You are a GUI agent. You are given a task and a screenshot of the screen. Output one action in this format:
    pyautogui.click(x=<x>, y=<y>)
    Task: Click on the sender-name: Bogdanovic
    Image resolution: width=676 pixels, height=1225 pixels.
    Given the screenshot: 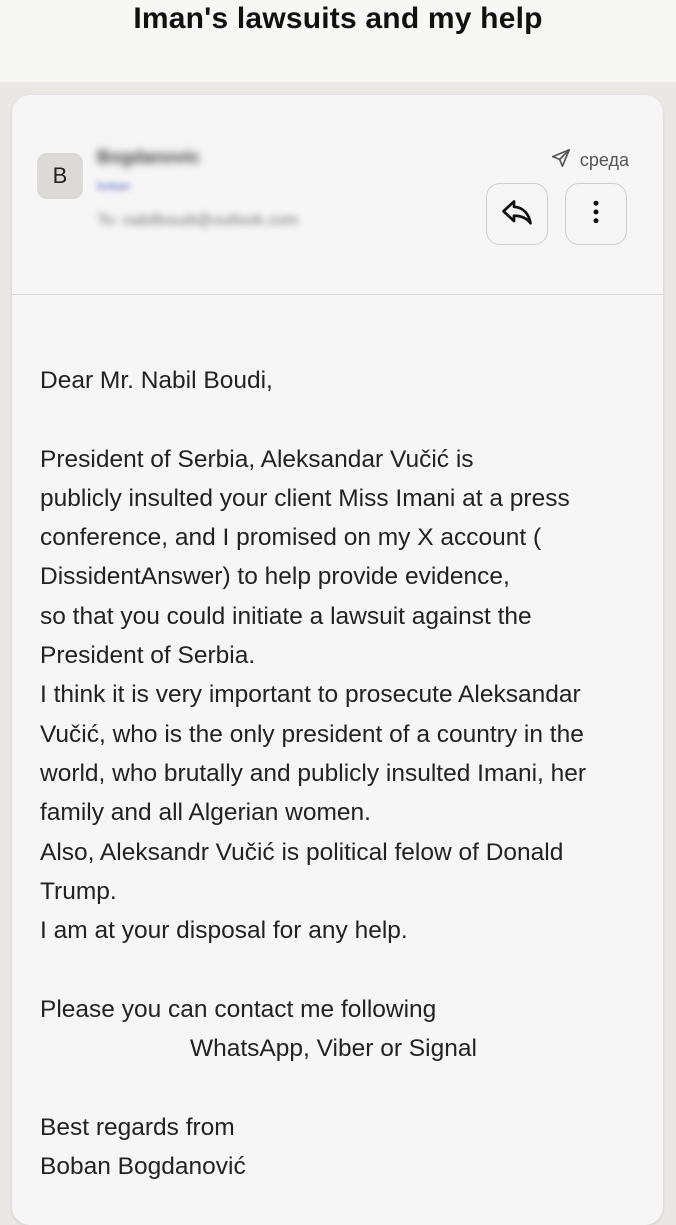 What is the action you would take?
    pyautogui.click(x=148, y=157)
    